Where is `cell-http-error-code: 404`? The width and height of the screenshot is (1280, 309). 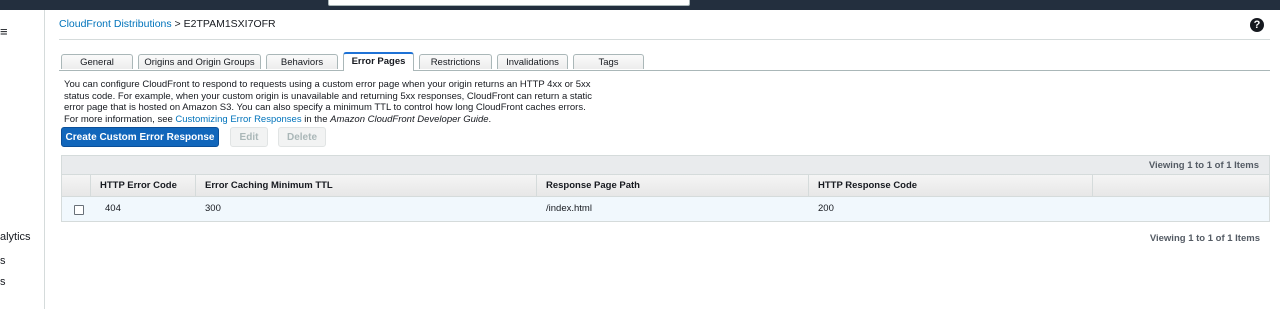 cell-http-error-code: 404 is located at coordinates (113, 208).